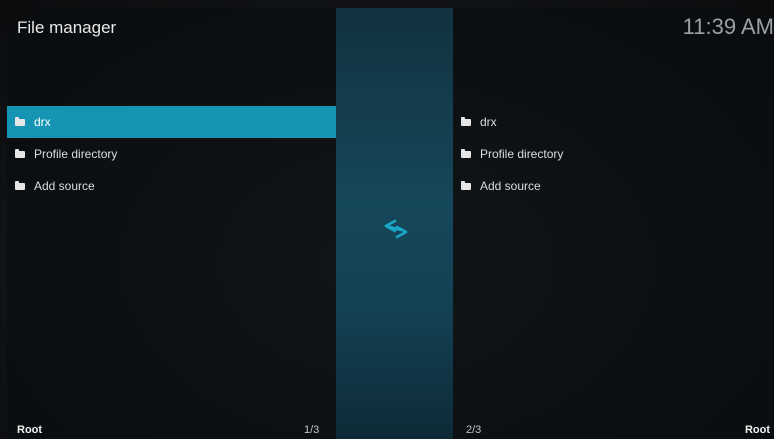 This screenshot has height=439, width=774. Describe the element at coordinates (474, 430) in the screenshot. I see `right-footer-count: 2/3` at that location.